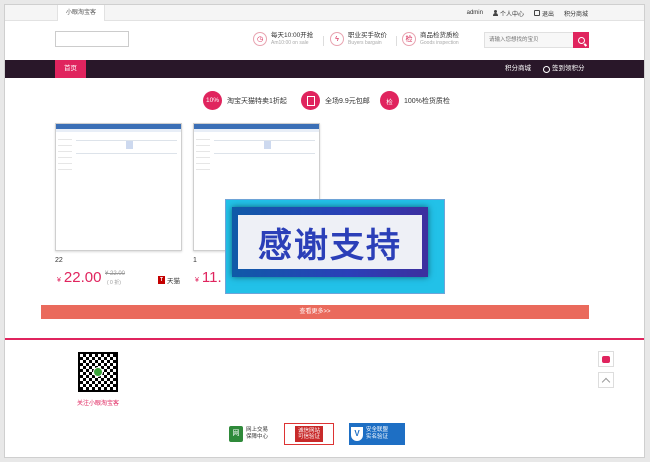  I want to click on chevron-up-icon, so click(606, 381).